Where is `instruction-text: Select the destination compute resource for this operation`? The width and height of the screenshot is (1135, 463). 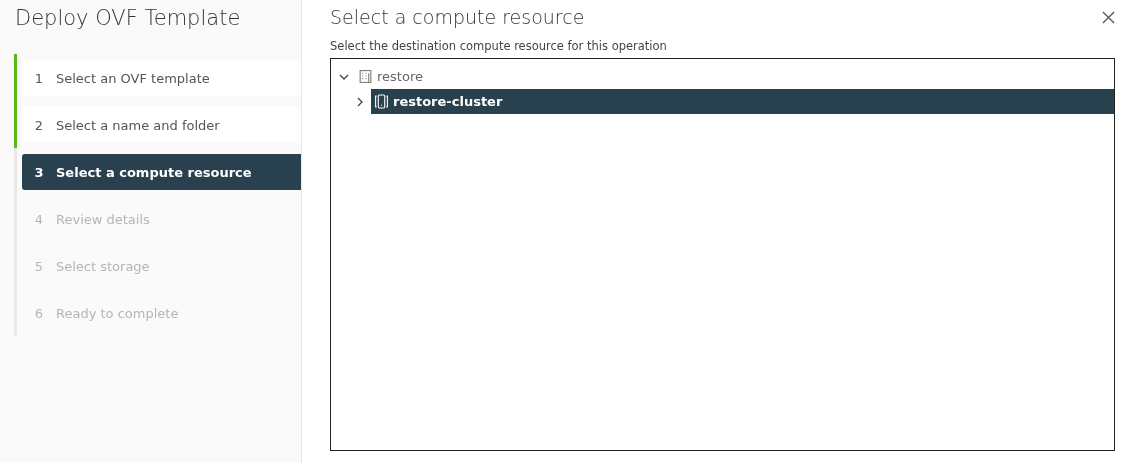
instruction-text: Select the destination compute resource for this operation is located at coordinates (499, 46).